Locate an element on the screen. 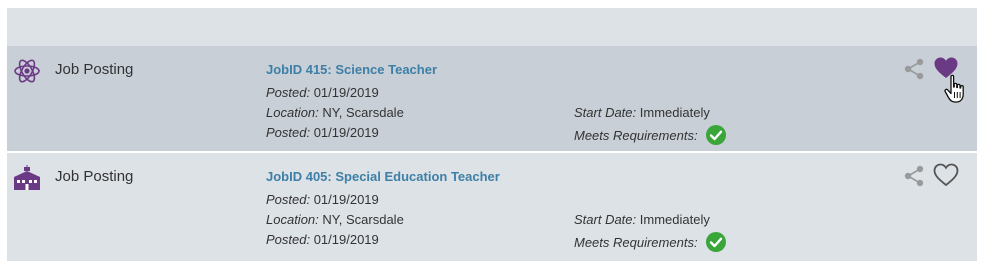 Image resolution: width=985 pixels, height=269 pixels. school-building-icon is located at coordinates (27, 178).